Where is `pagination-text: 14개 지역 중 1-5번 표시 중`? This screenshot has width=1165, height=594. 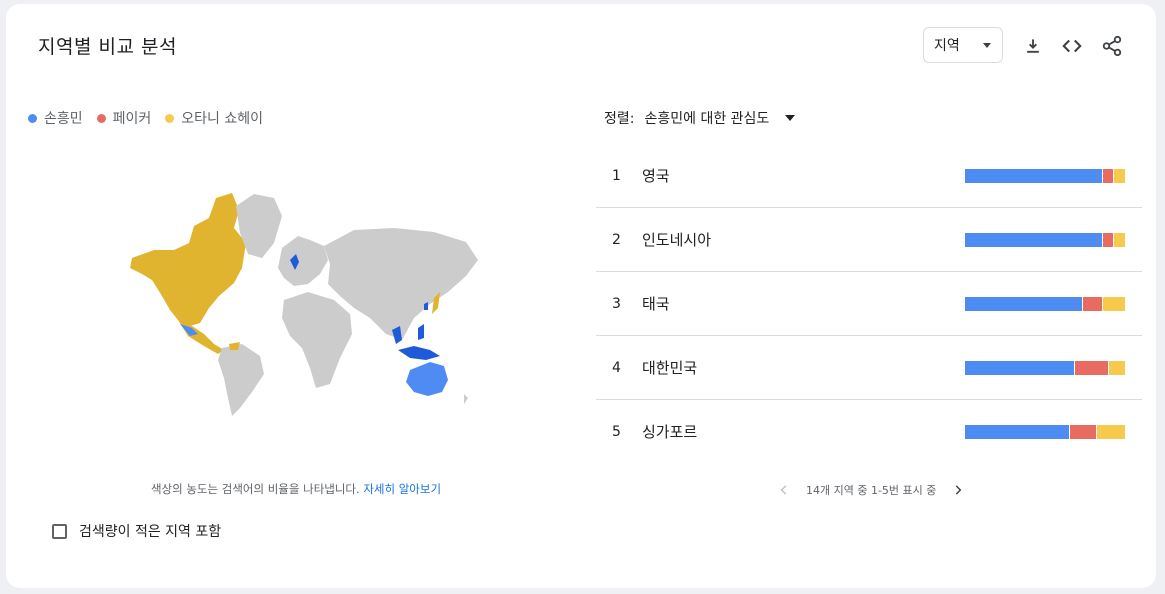
pagination-text: 14개 지역 중 1-5번 표시 중 is located at coordinates (871, 490).